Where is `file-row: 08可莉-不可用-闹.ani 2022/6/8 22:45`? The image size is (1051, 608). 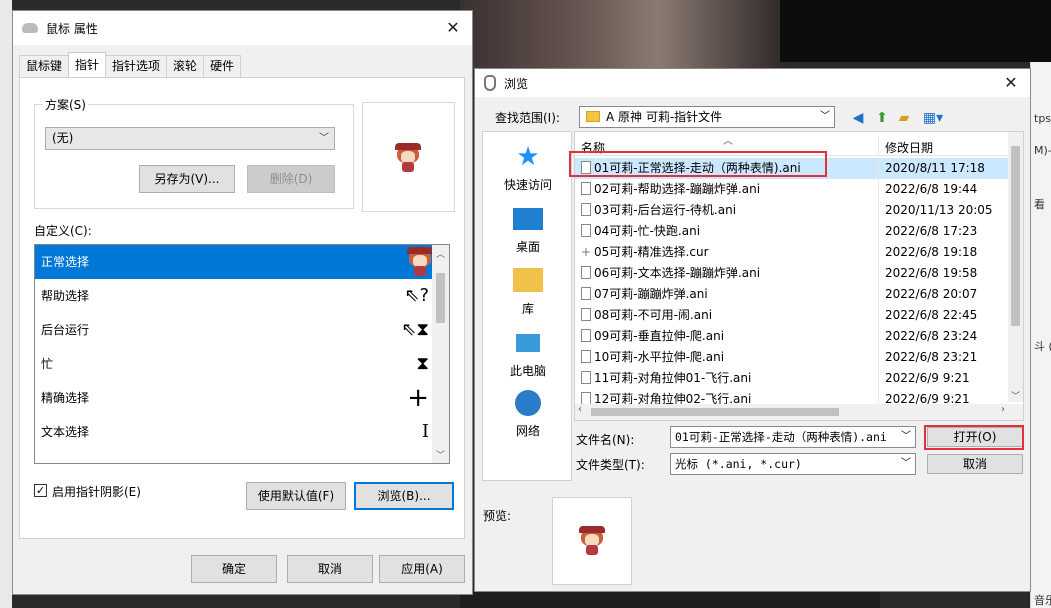 file-row: 08可莉-不可用-闹.ani 2022/6/8 22:45 is located at coordinates (792, 315).